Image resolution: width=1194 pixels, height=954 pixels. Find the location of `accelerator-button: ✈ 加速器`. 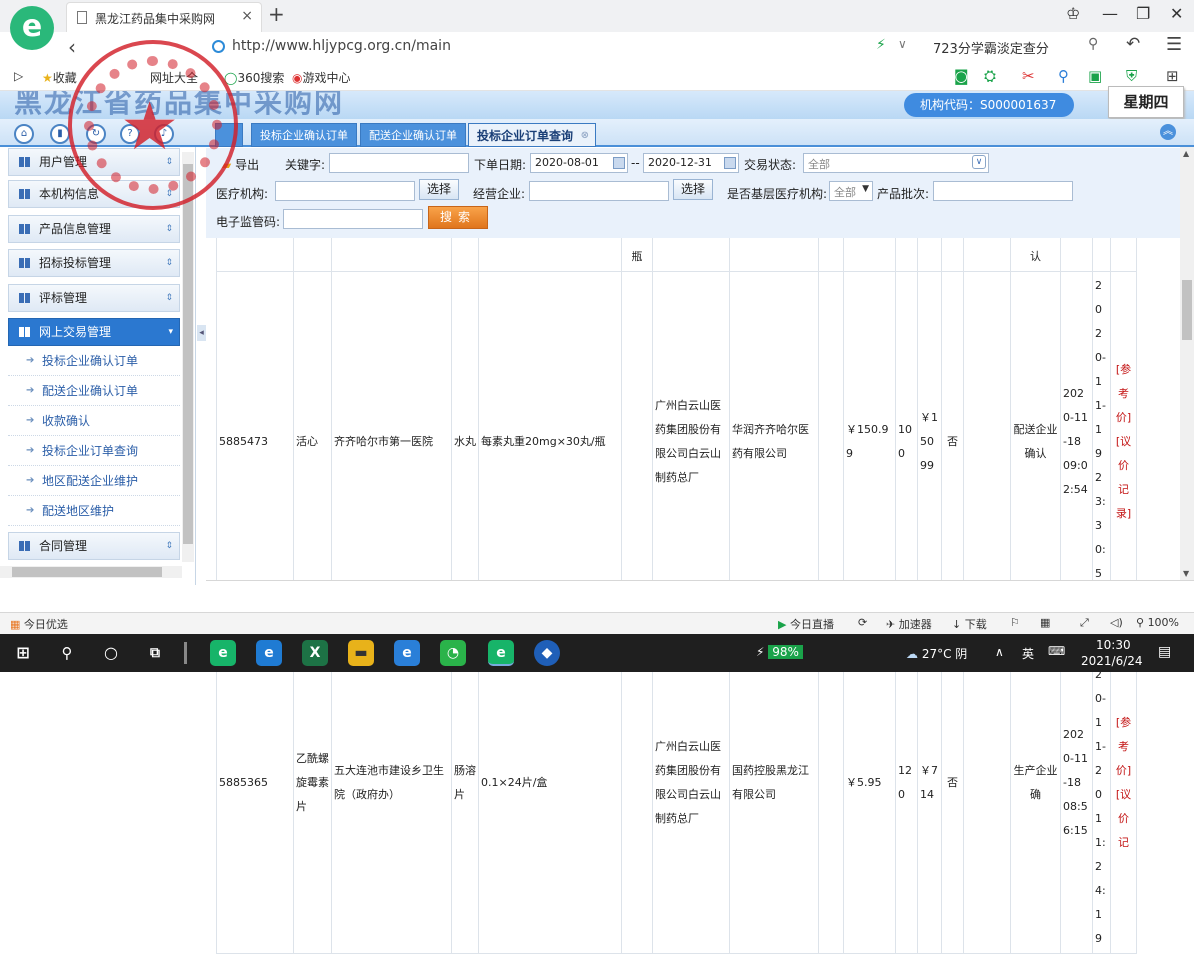

accelerator-button: ✈ 加速器 is located at coordinates (909, 624).